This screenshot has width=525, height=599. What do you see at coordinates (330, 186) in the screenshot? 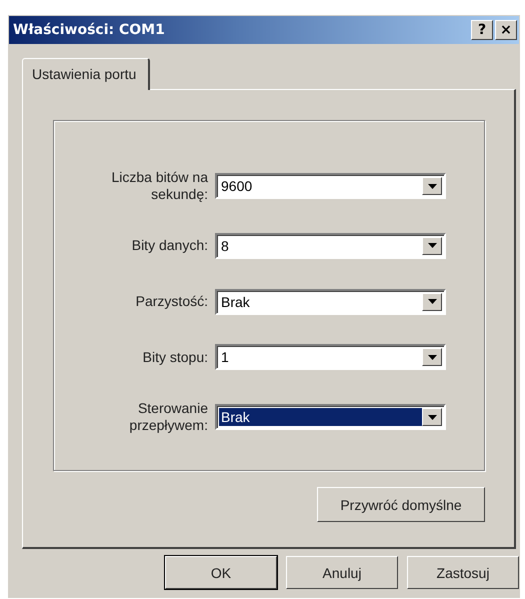
I see `dropdown: 9600` at bounding box center [330, 186].